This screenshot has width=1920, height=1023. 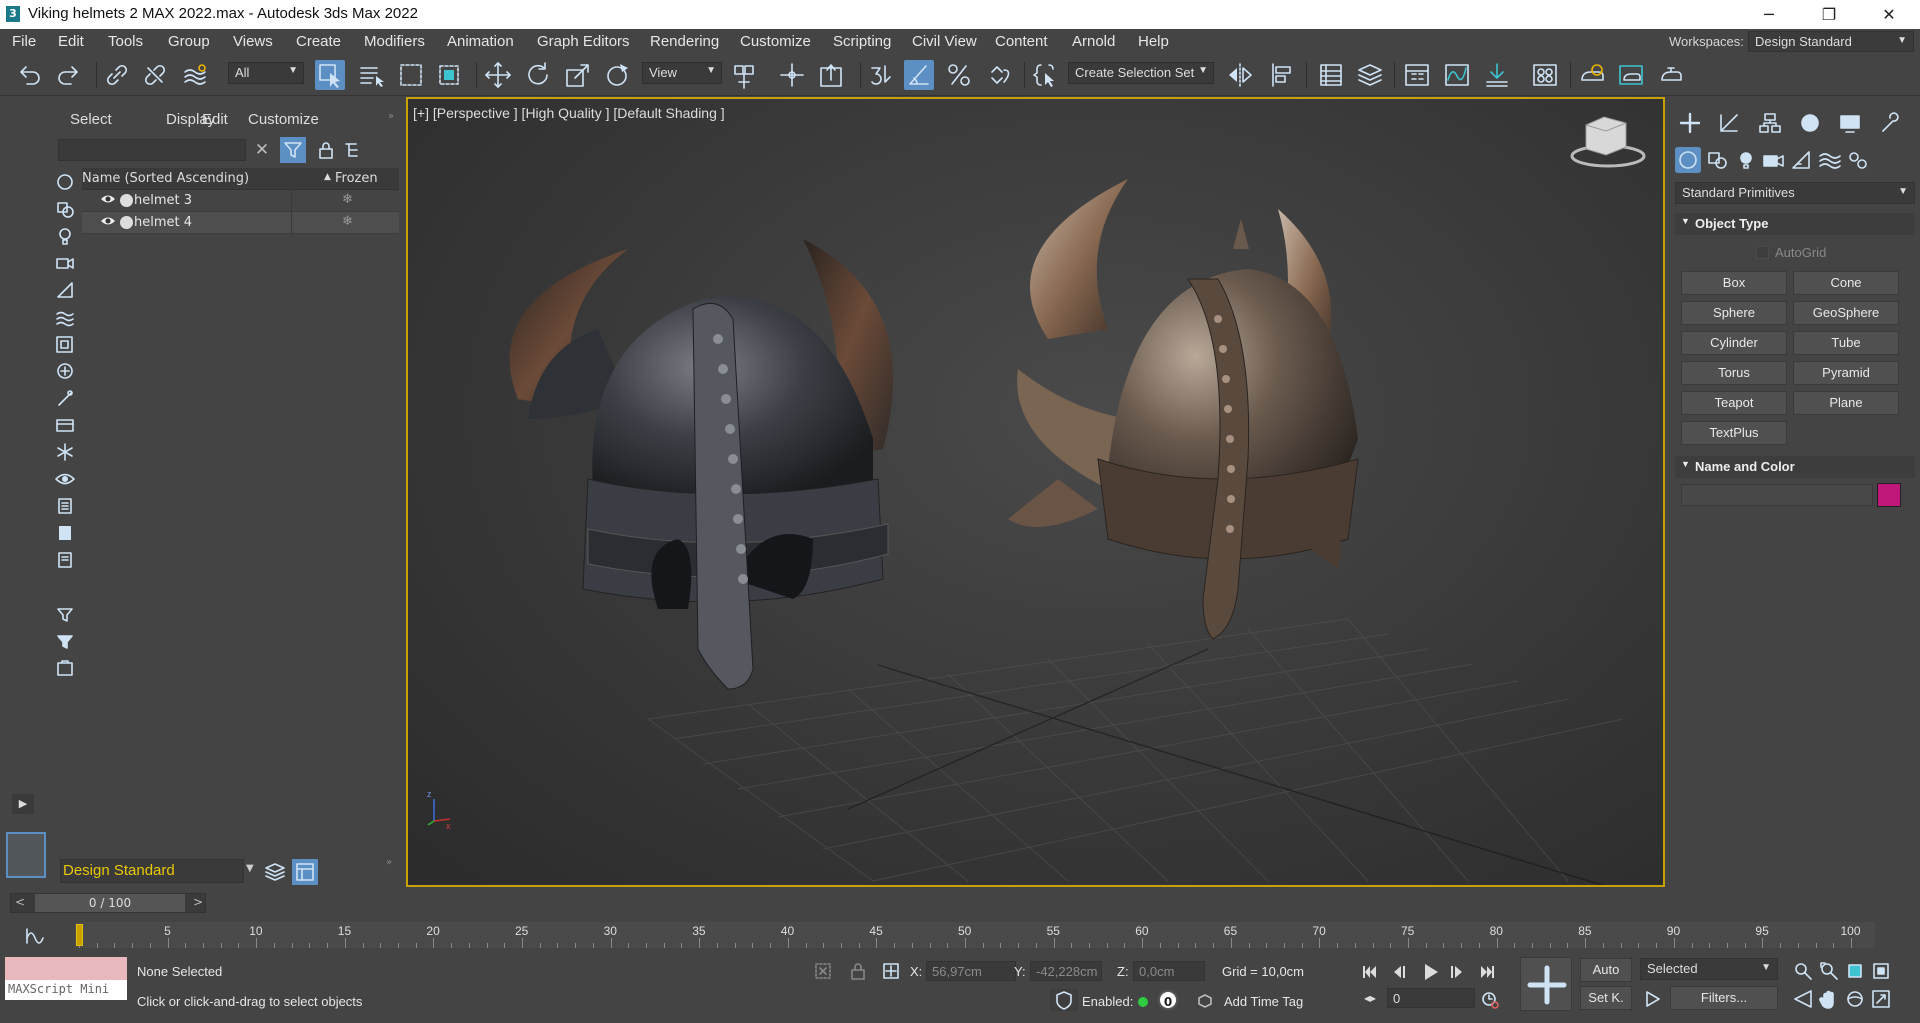 What do you see at coordinates (65, 344) in the screenshot?
I see `groups-filter-icon` at bounding box center [65, 344].